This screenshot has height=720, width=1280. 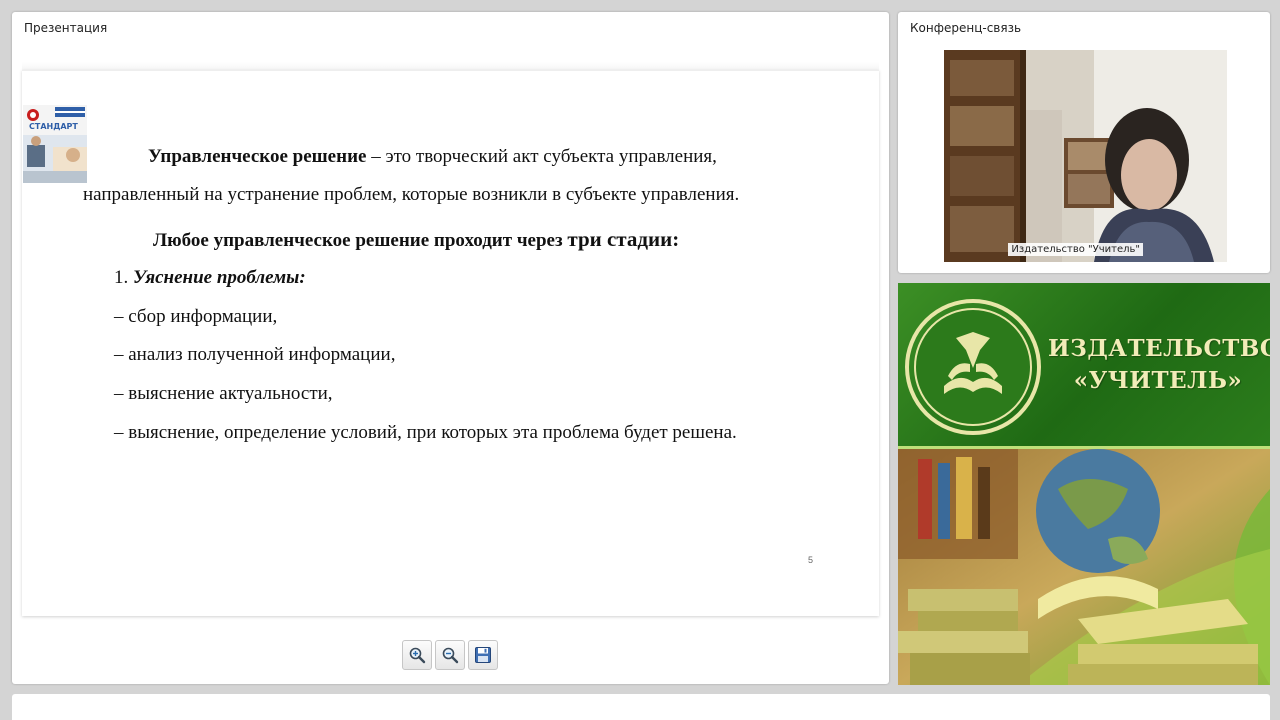 I want to click on list-item: – анализ полученной информации,, so click(x=255, y=354).